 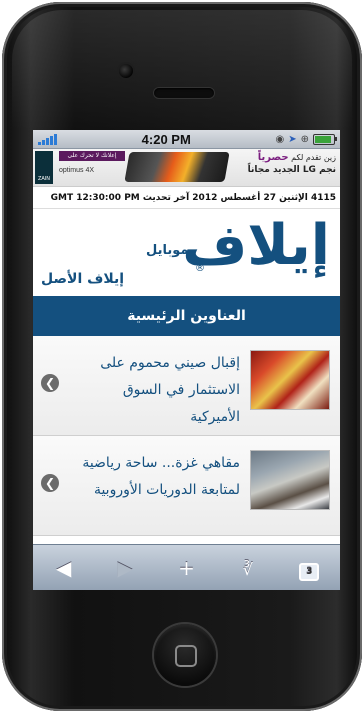 What do you see at coordinates (200, 268) in the screenshot?
I see `registered-mark: ®` at bounding box center [200, 268].